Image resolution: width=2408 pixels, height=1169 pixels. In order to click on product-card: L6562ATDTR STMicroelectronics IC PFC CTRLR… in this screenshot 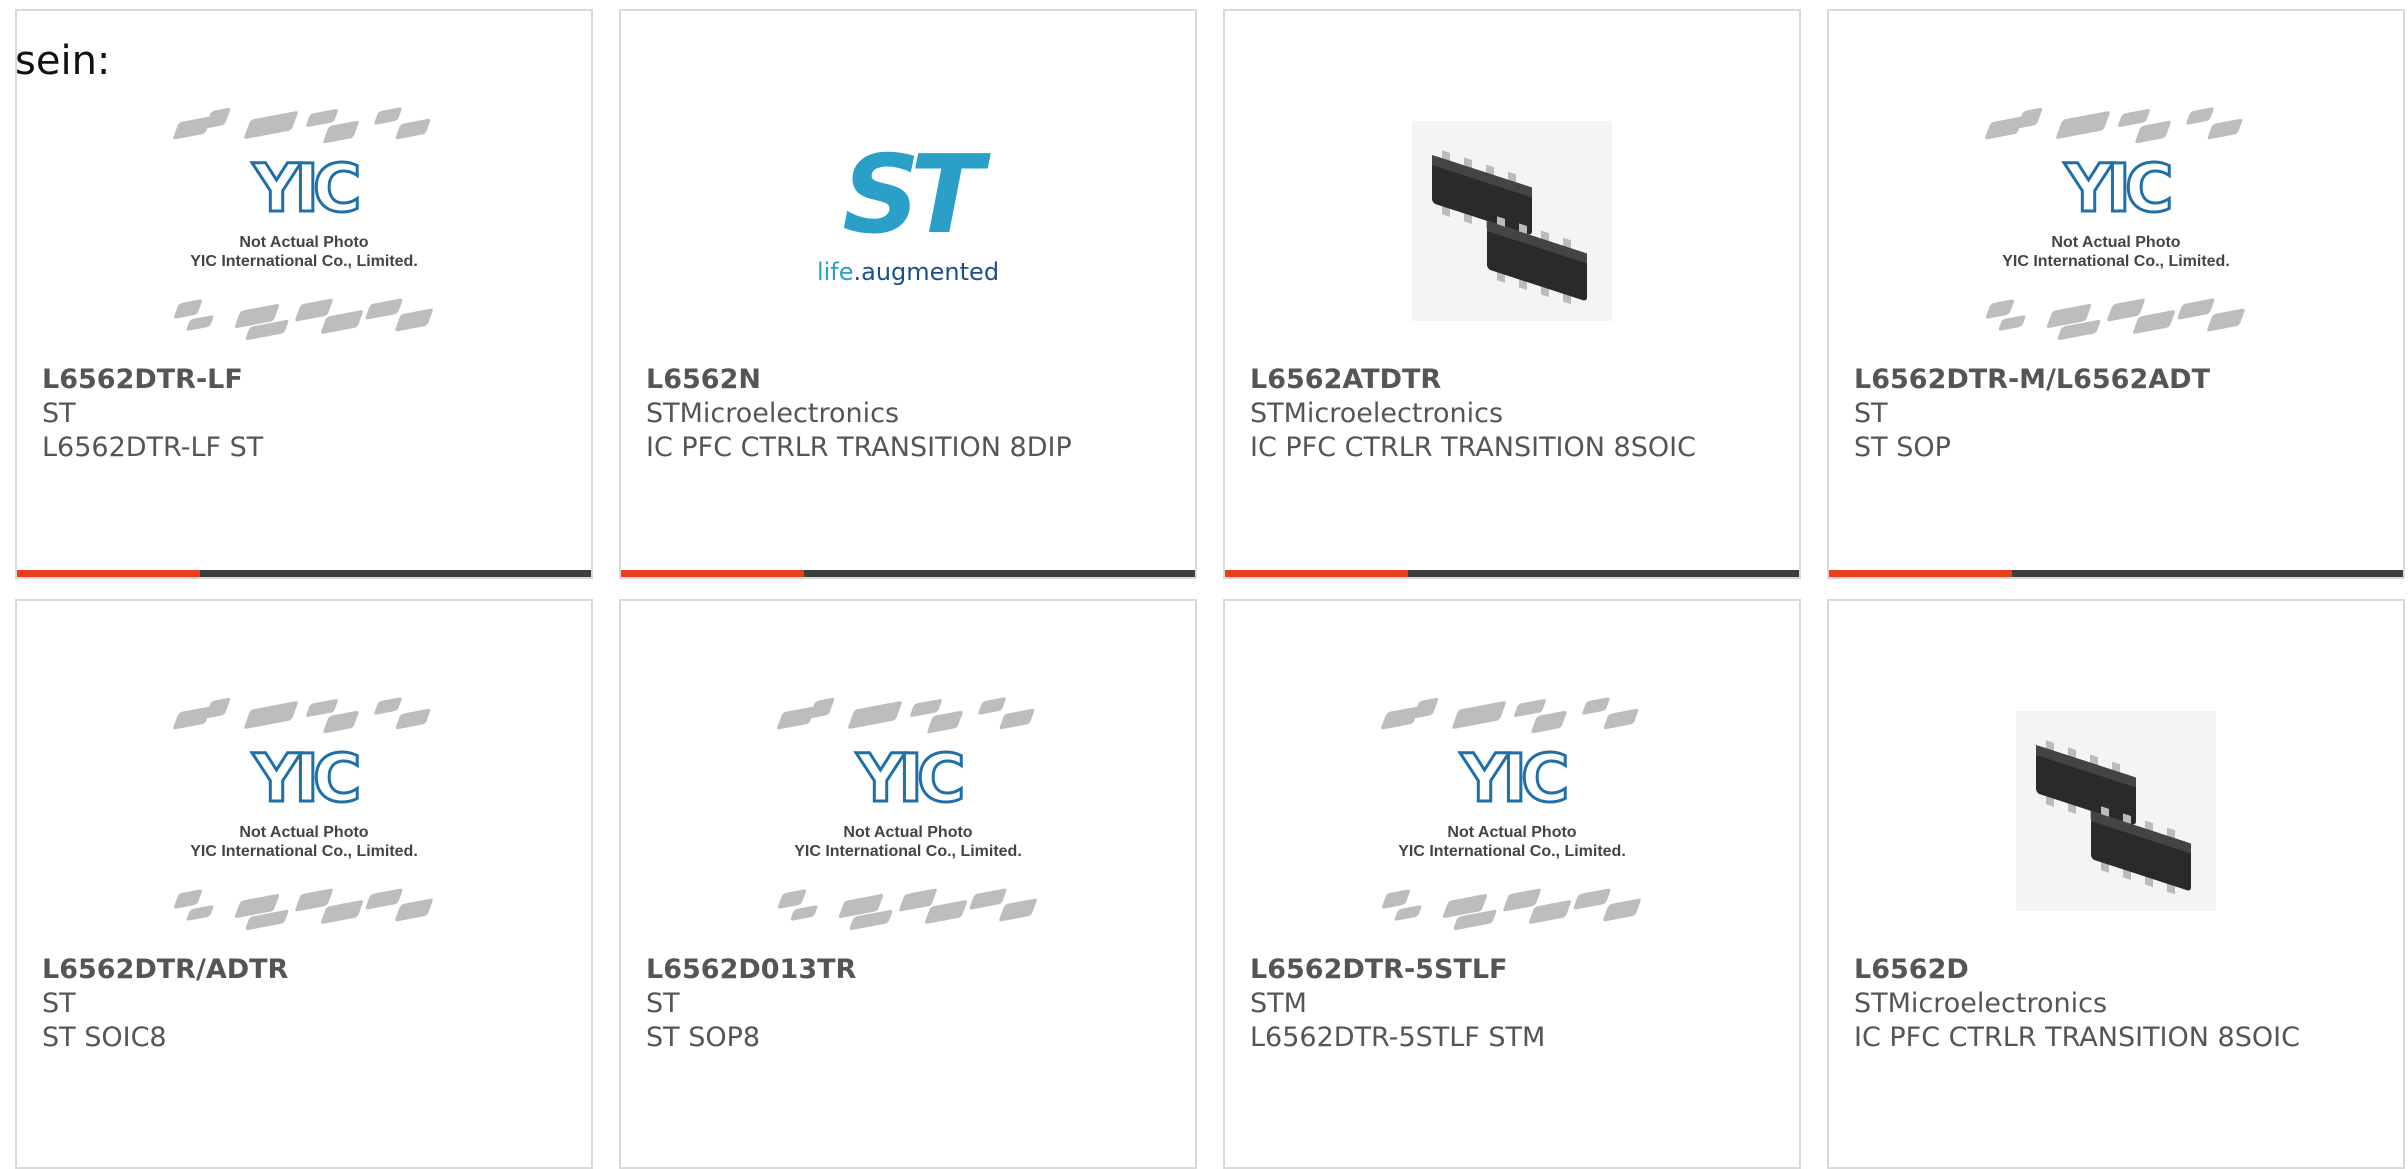, I will do `click(1512, 294)`.